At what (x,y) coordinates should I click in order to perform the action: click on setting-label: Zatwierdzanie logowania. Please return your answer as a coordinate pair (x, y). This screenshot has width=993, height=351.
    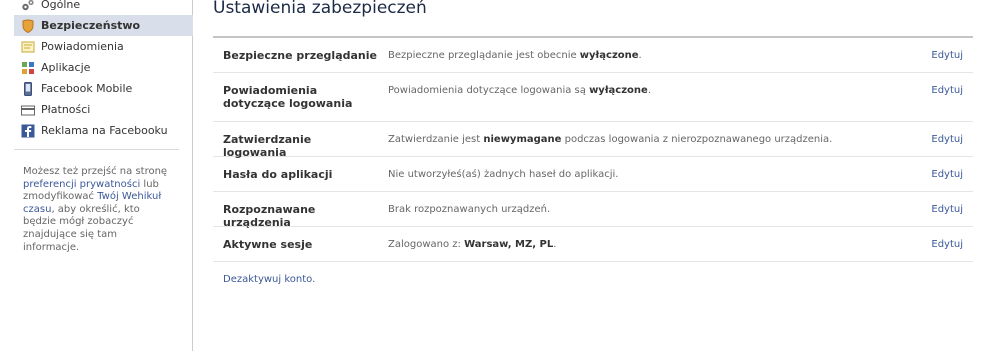
    Looking at the image, I should click on (267, 146).